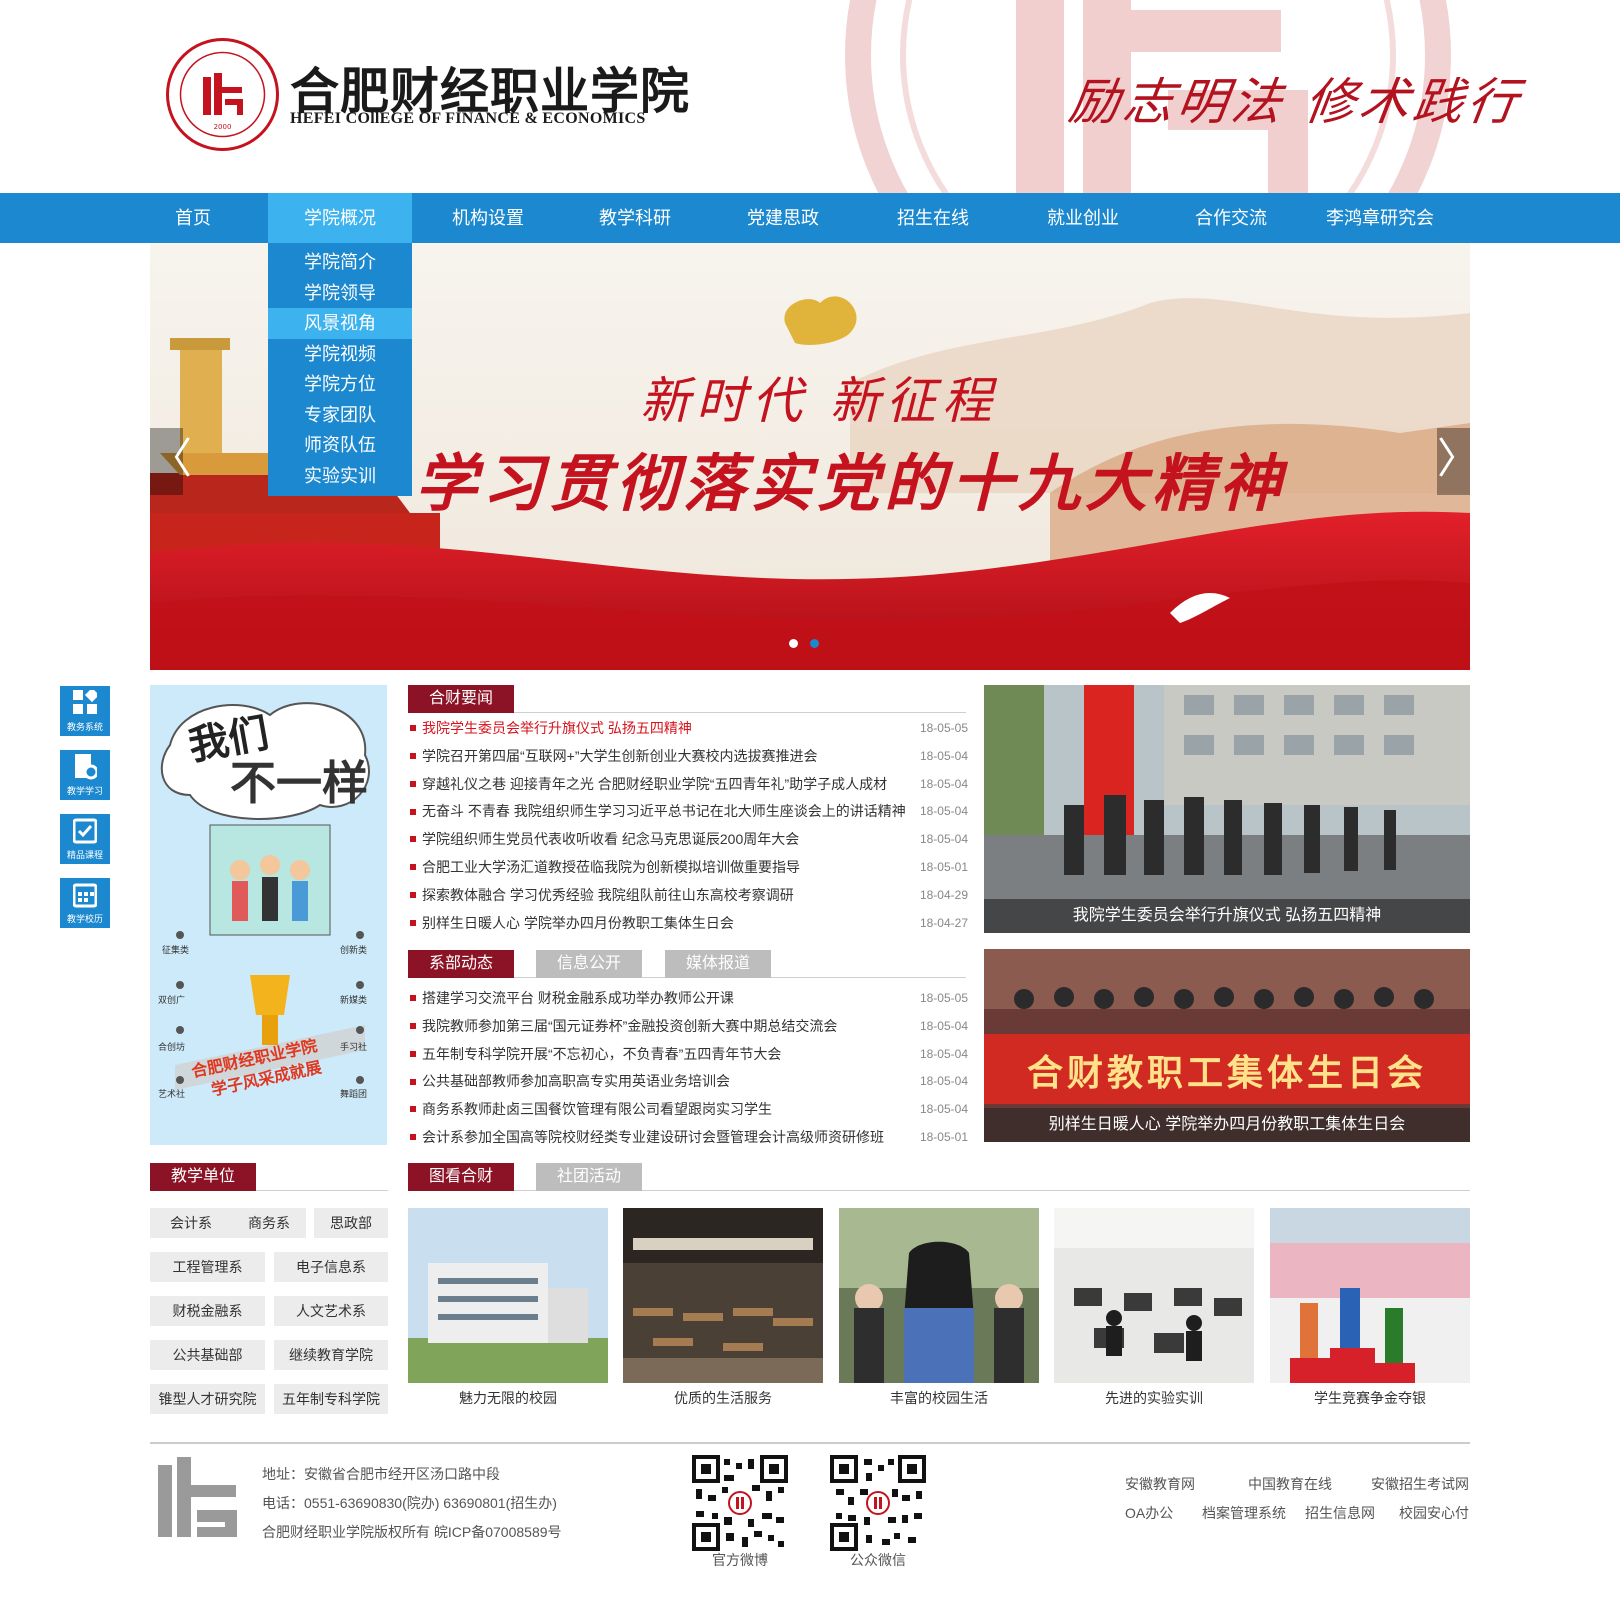 The height and width of the screenshot is (1607, 1620). I want to click on banner-pagination, so click(810, 644).